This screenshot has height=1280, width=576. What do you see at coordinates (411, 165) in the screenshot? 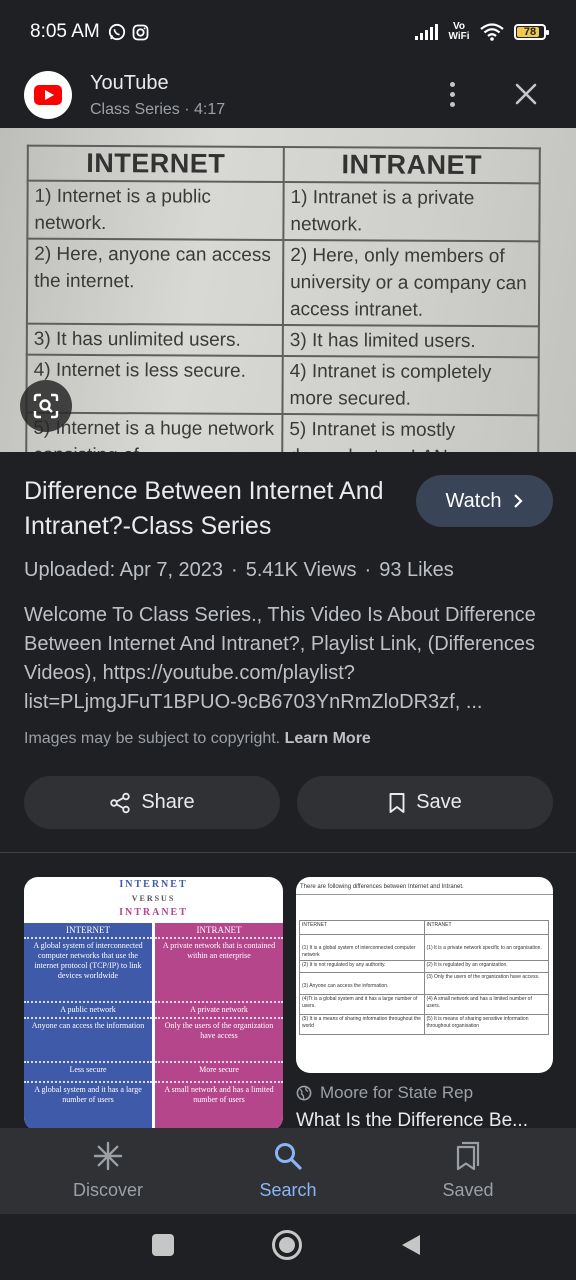
I see `hero-header-intranet: INTRANET` at bounding box center [411, 165].